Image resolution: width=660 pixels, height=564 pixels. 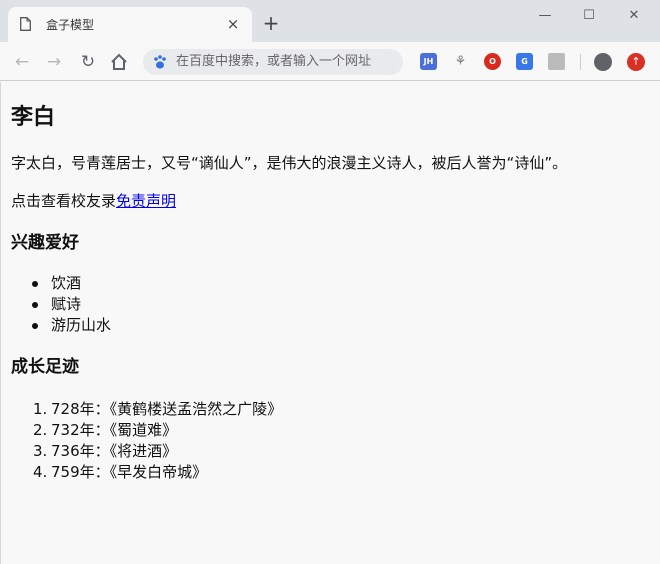 What do you see at coordinates (492, 61) in the screenshot?
I see `opera-extension-icon: O` at bounding box center [492, 61].